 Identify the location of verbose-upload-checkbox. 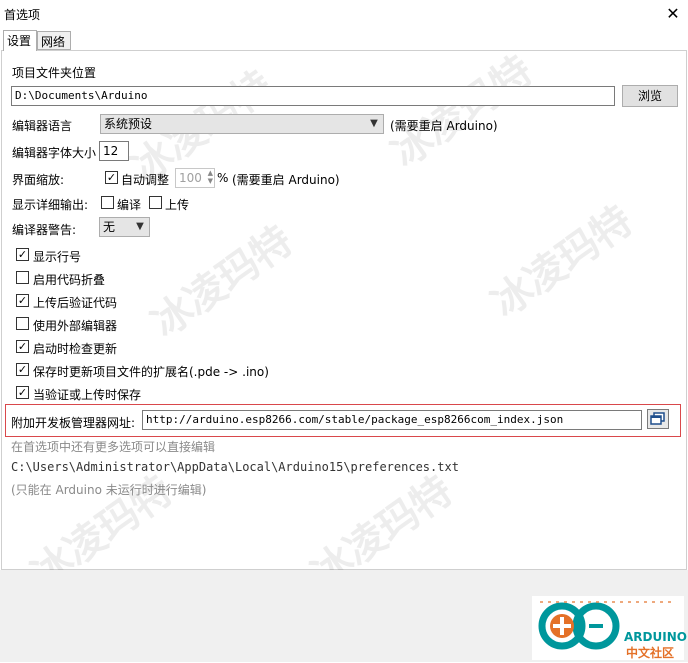
(155, 202).